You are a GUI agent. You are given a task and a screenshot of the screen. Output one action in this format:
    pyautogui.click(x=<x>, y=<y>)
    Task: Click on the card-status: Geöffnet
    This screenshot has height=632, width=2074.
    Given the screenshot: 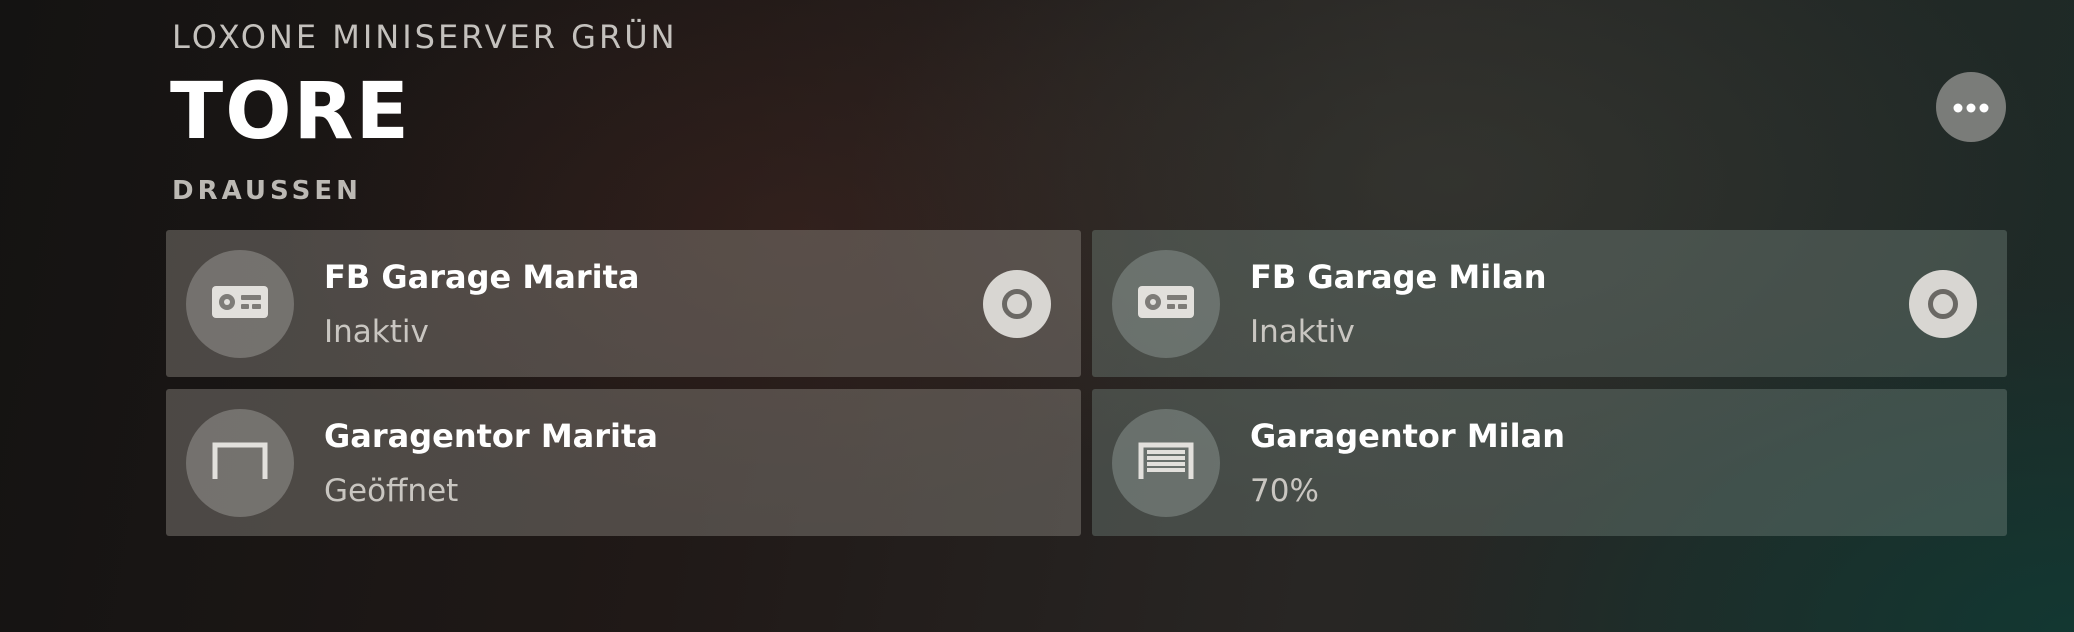 What is the action you would take?
    pyautogui.click(x=391, y=491)
    